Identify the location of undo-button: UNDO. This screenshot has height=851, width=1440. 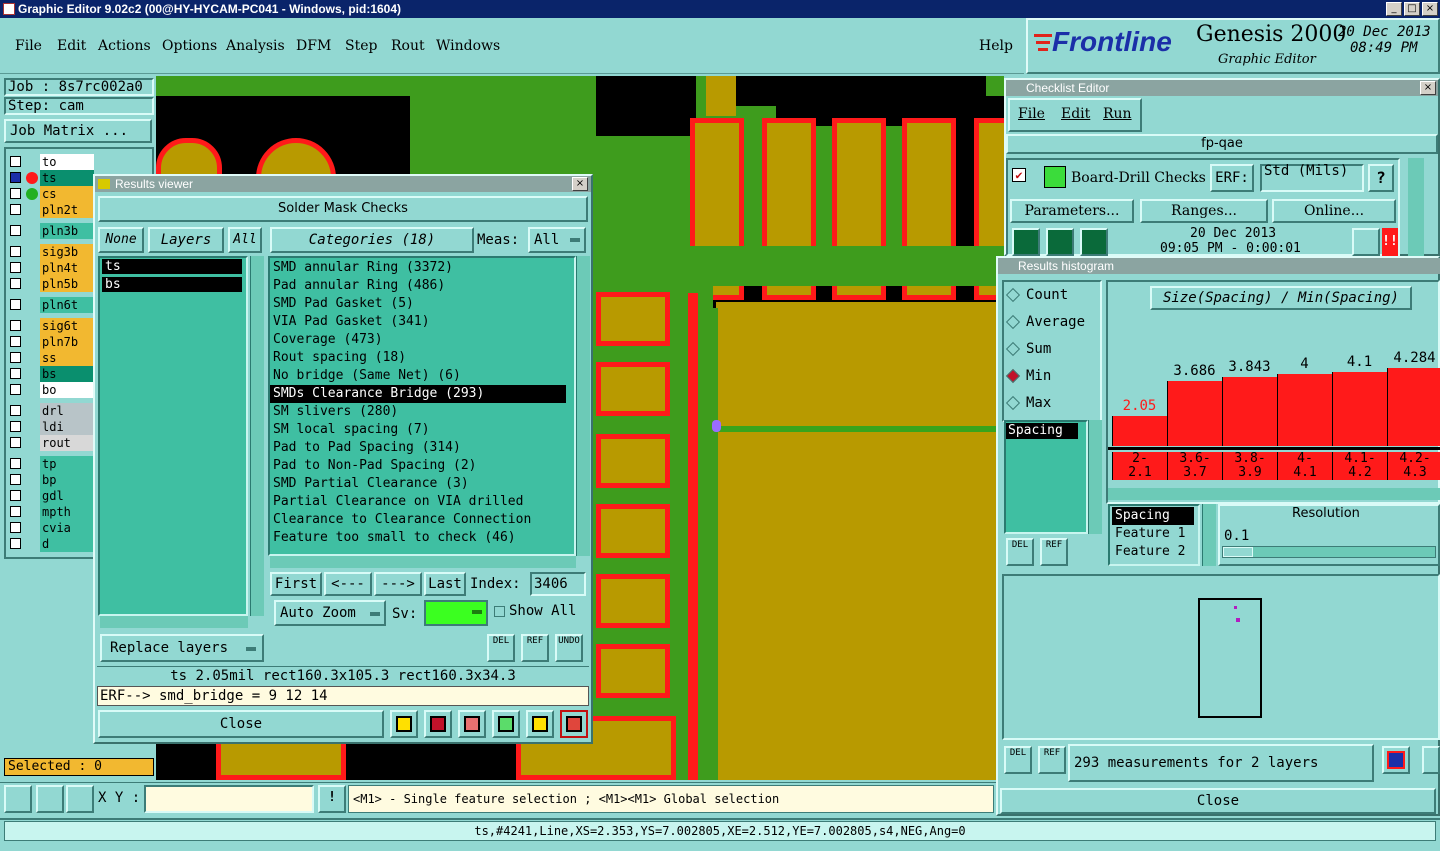
(569, 648).